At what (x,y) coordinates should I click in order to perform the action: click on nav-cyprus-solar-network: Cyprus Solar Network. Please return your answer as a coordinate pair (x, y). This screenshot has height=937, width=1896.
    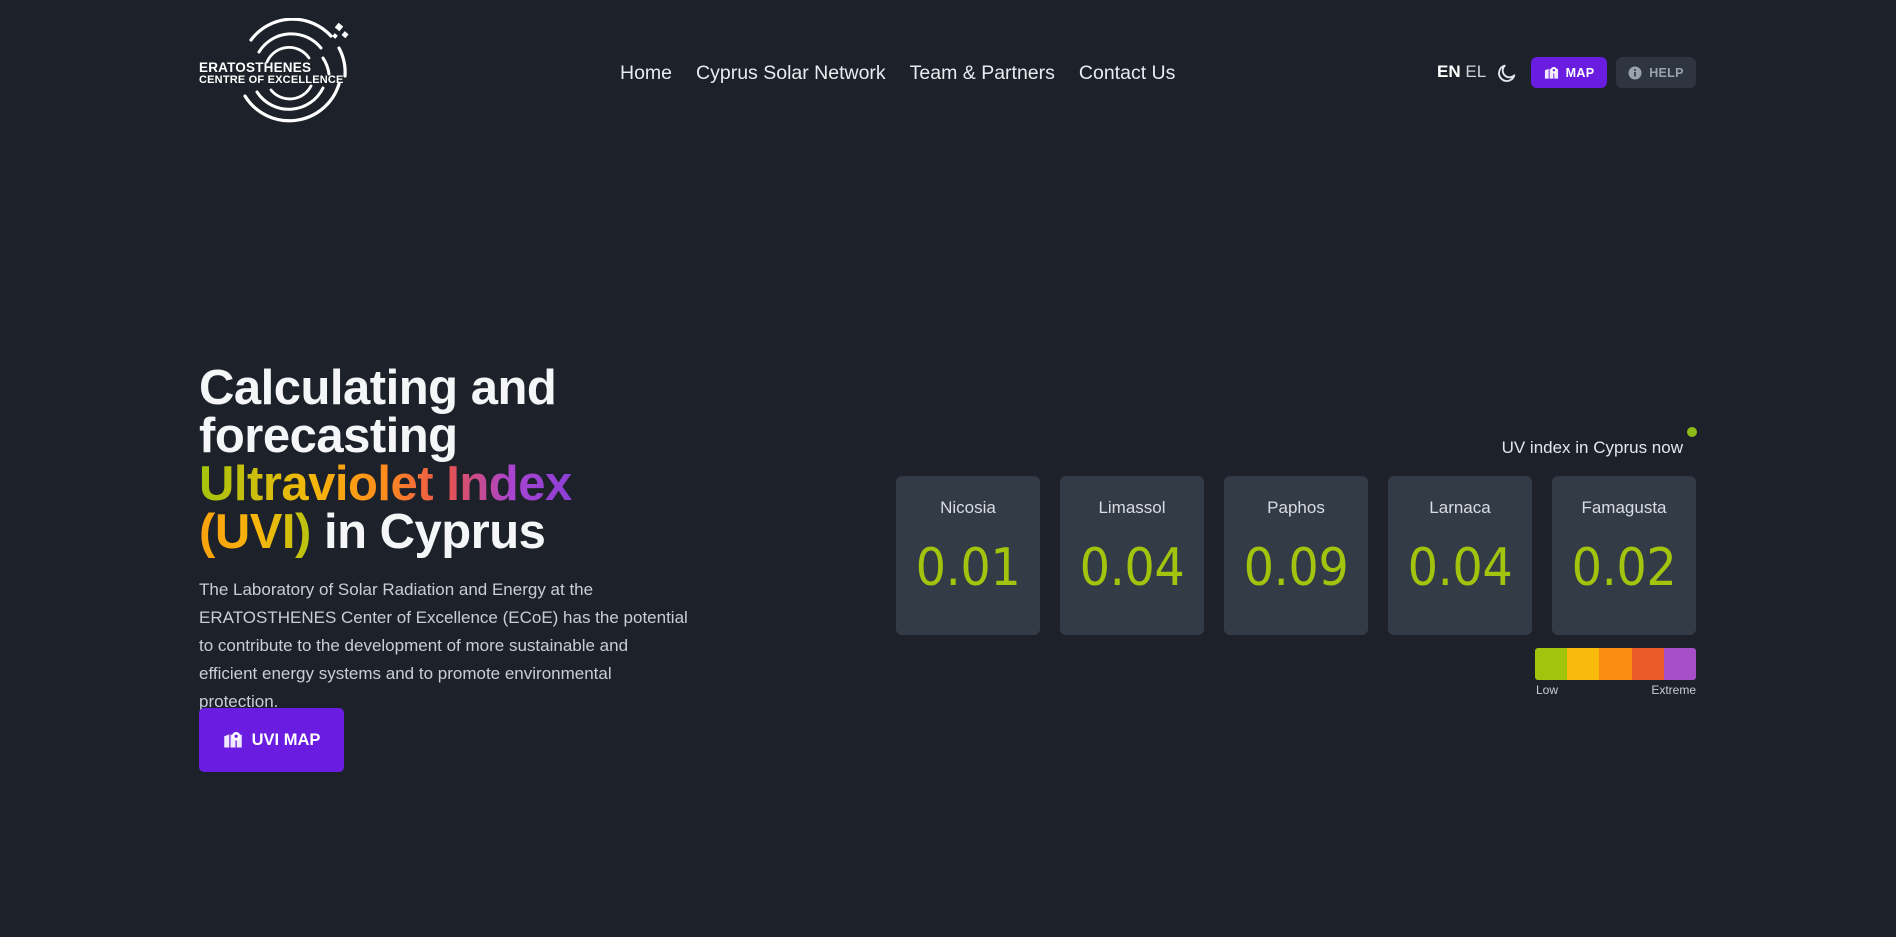
    Looking at the image, I should click on (791, 73).